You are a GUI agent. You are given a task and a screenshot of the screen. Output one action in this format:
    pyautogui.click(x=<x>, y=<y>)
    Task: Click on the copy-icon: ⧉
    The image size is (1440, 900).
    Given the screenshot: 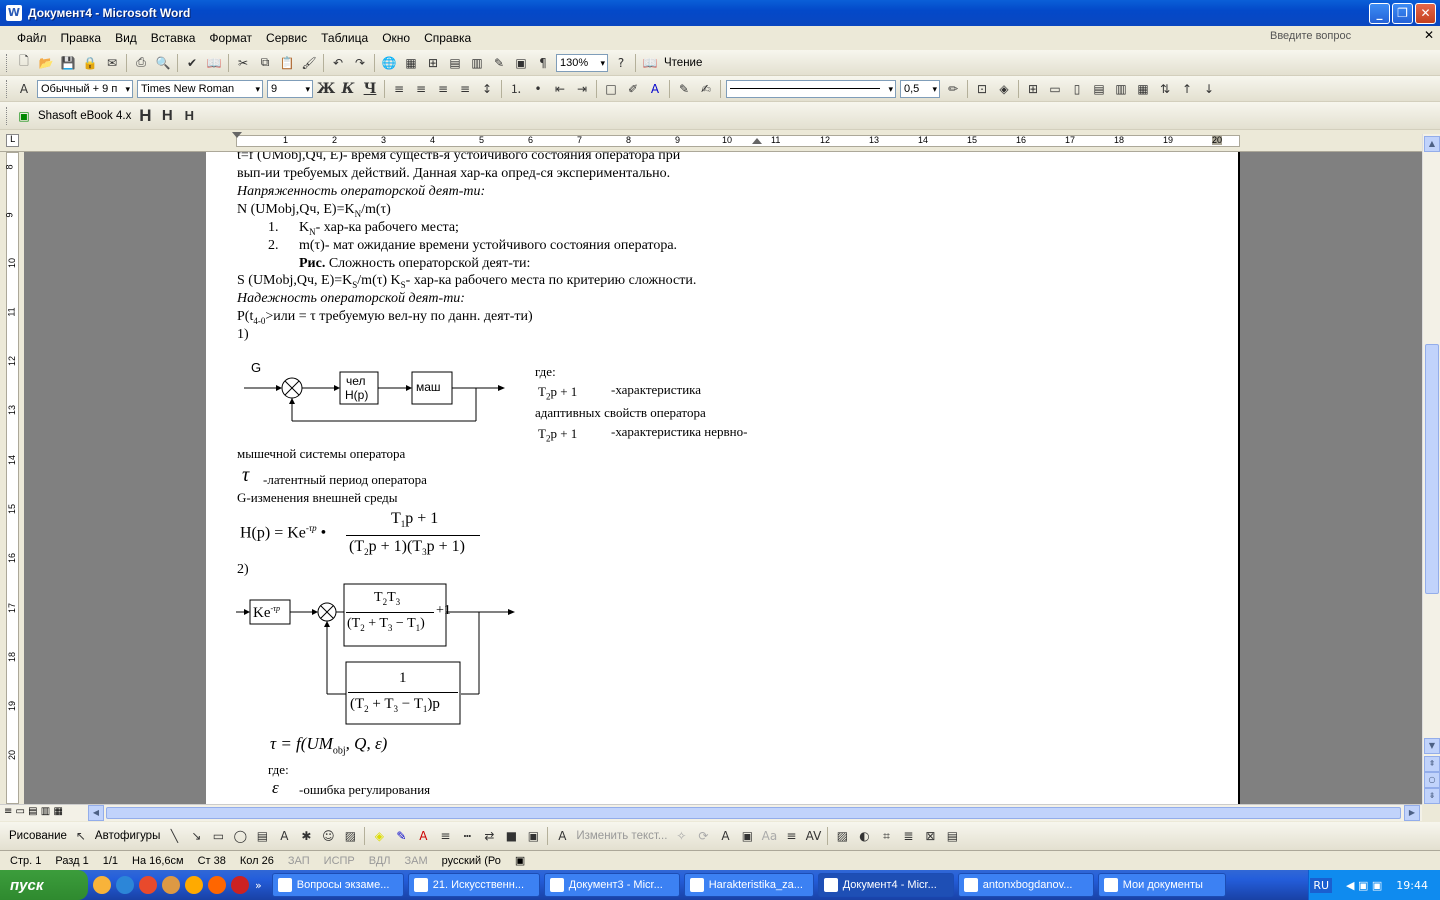 What is the action you would take?
    pyautogui.click(x=265, y=63)
    